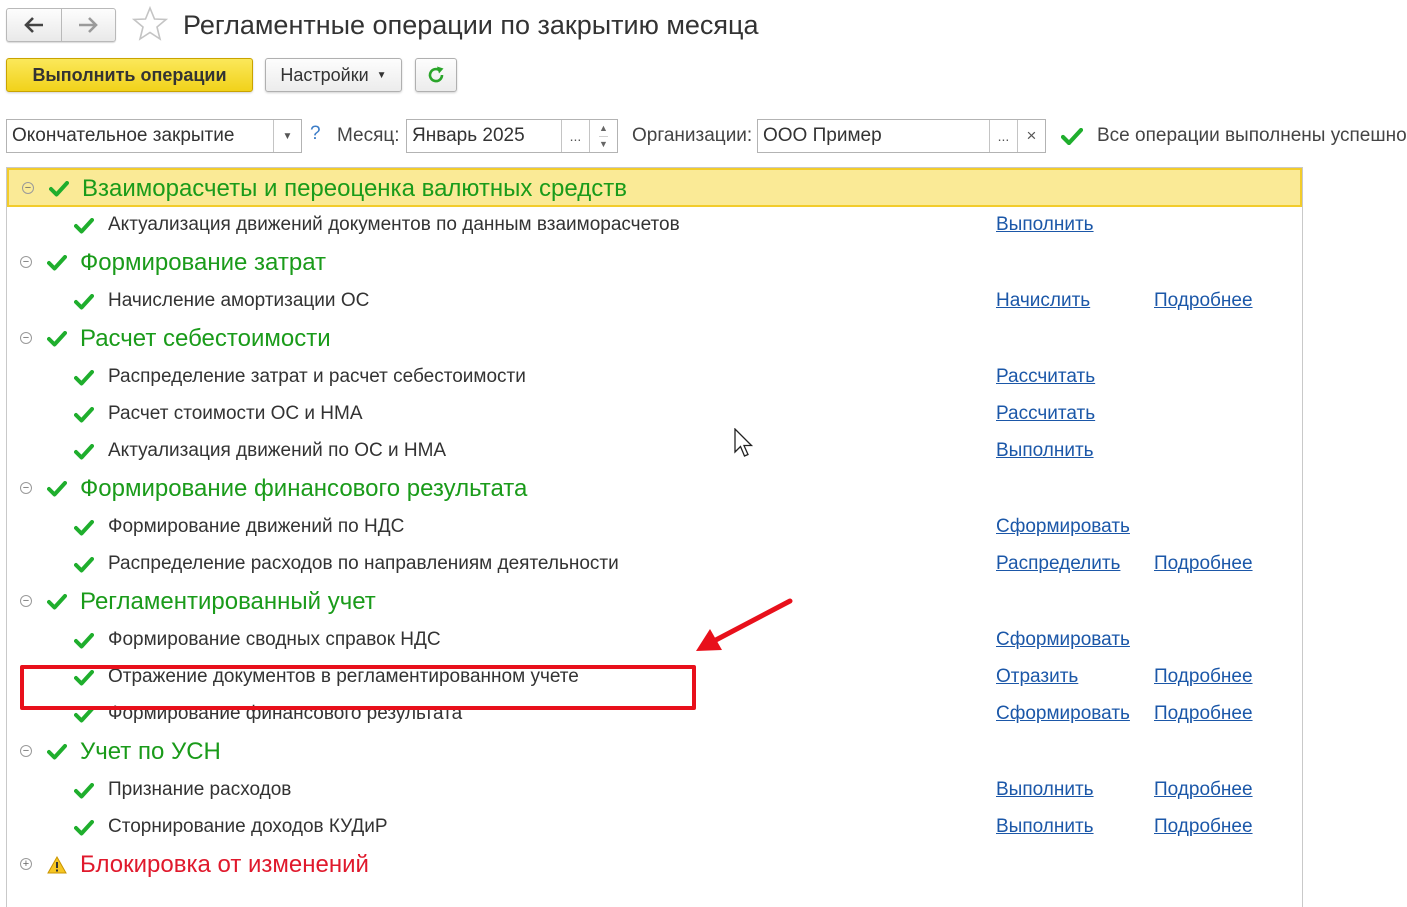 The height and width of the screenshot is (907, 1407). I want to click on closing-mode-select: Окончательное закрытие ▼, so click(154, 136).